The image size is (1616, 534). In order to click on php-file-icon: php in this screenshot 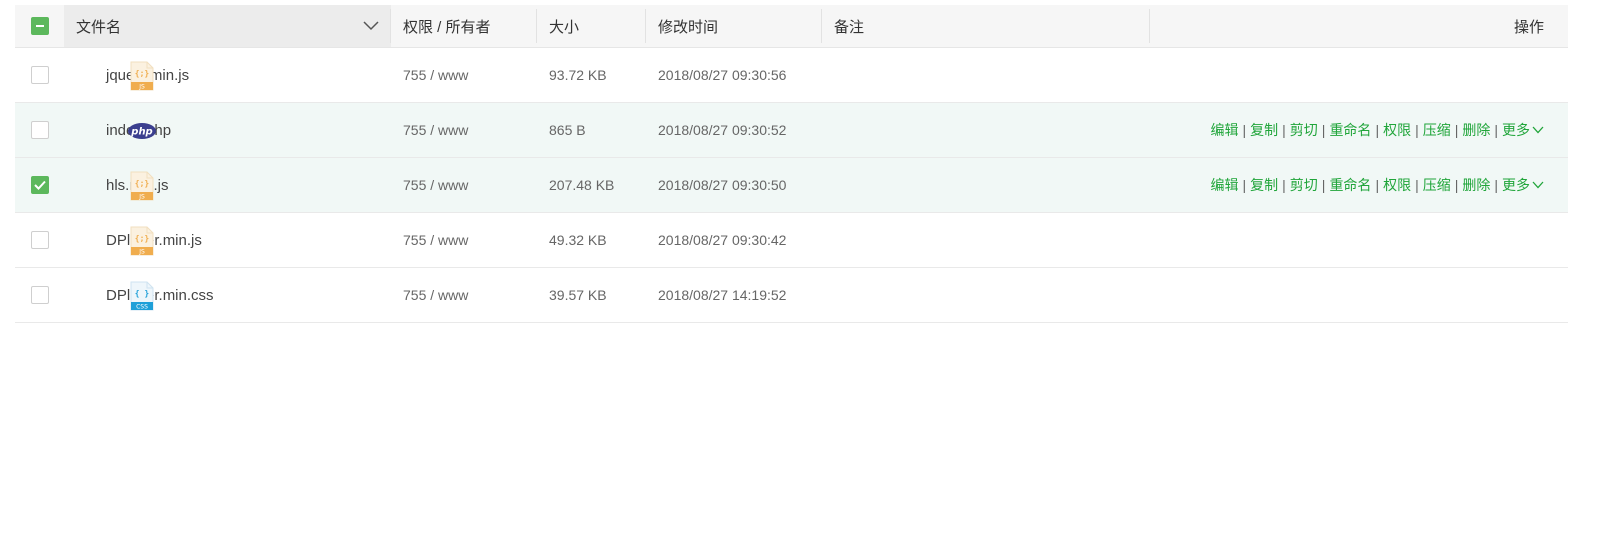, I will do `click(142, 131)`.